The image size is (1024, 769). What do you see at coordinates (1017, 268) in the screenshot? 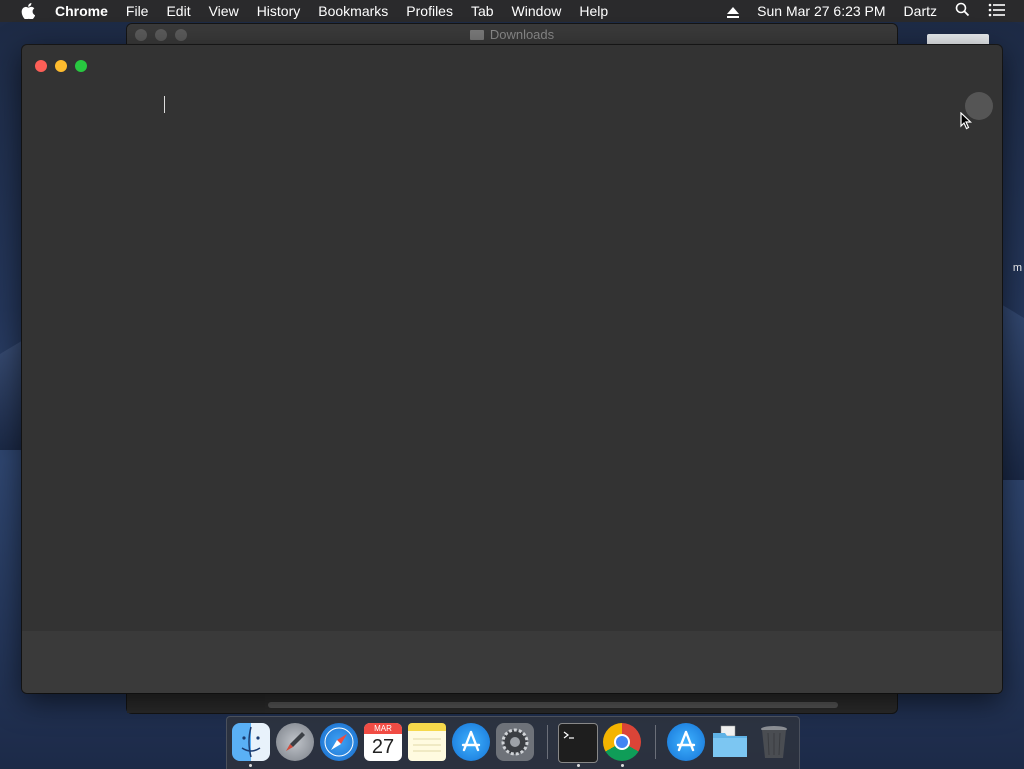
I see `desktop-icon-label: m` at bounding box center [1017, 268].